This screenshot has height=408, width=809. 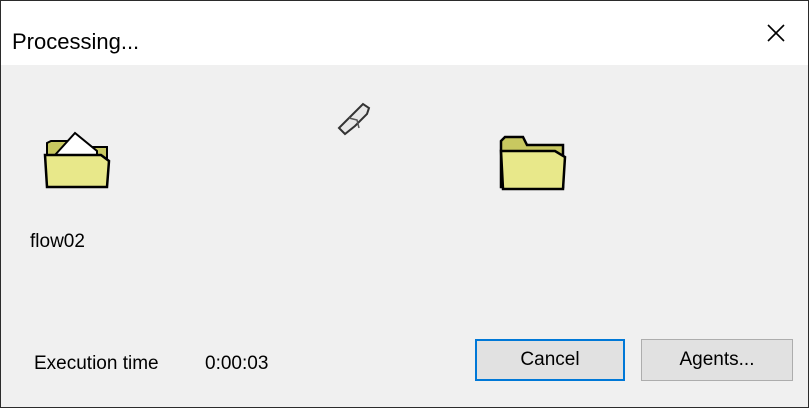 I want to click on paper-icon, so click(x=354, y=119).